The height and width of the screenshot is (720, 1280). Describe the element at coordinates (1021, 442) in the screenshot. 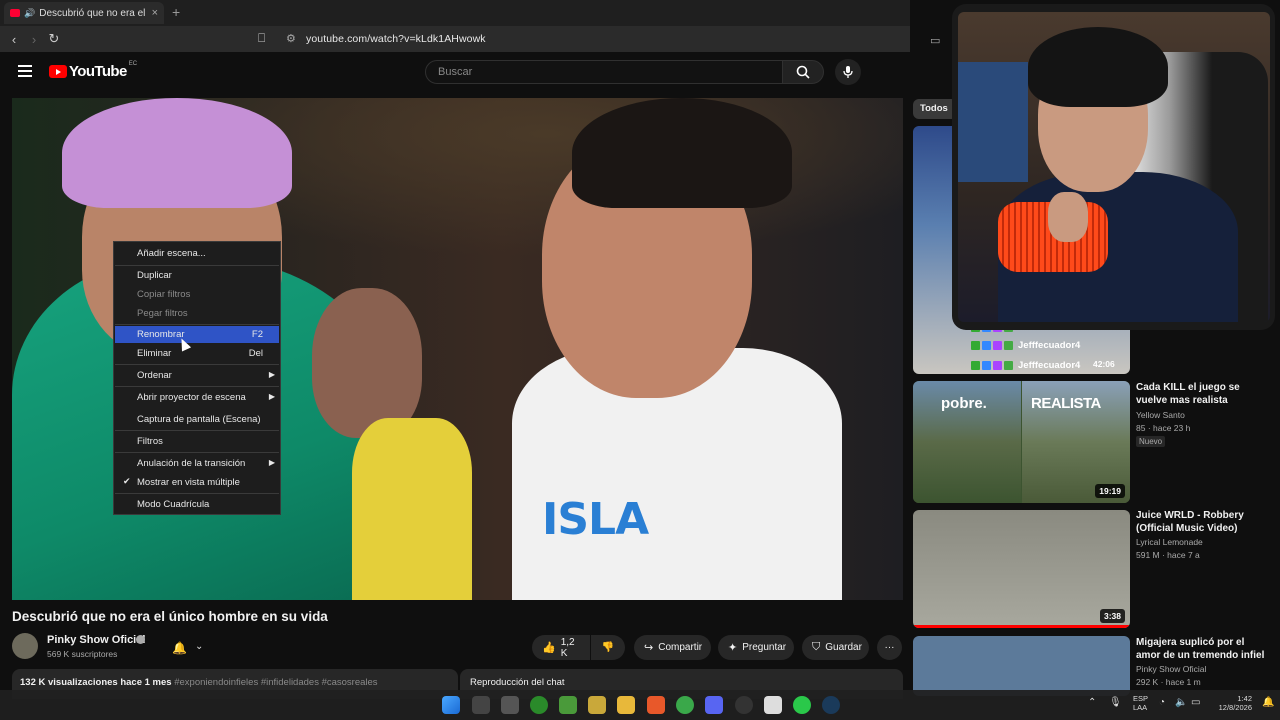

I see `recommendation-thumbnail: pobre. REALISTA 19:19` at that location.